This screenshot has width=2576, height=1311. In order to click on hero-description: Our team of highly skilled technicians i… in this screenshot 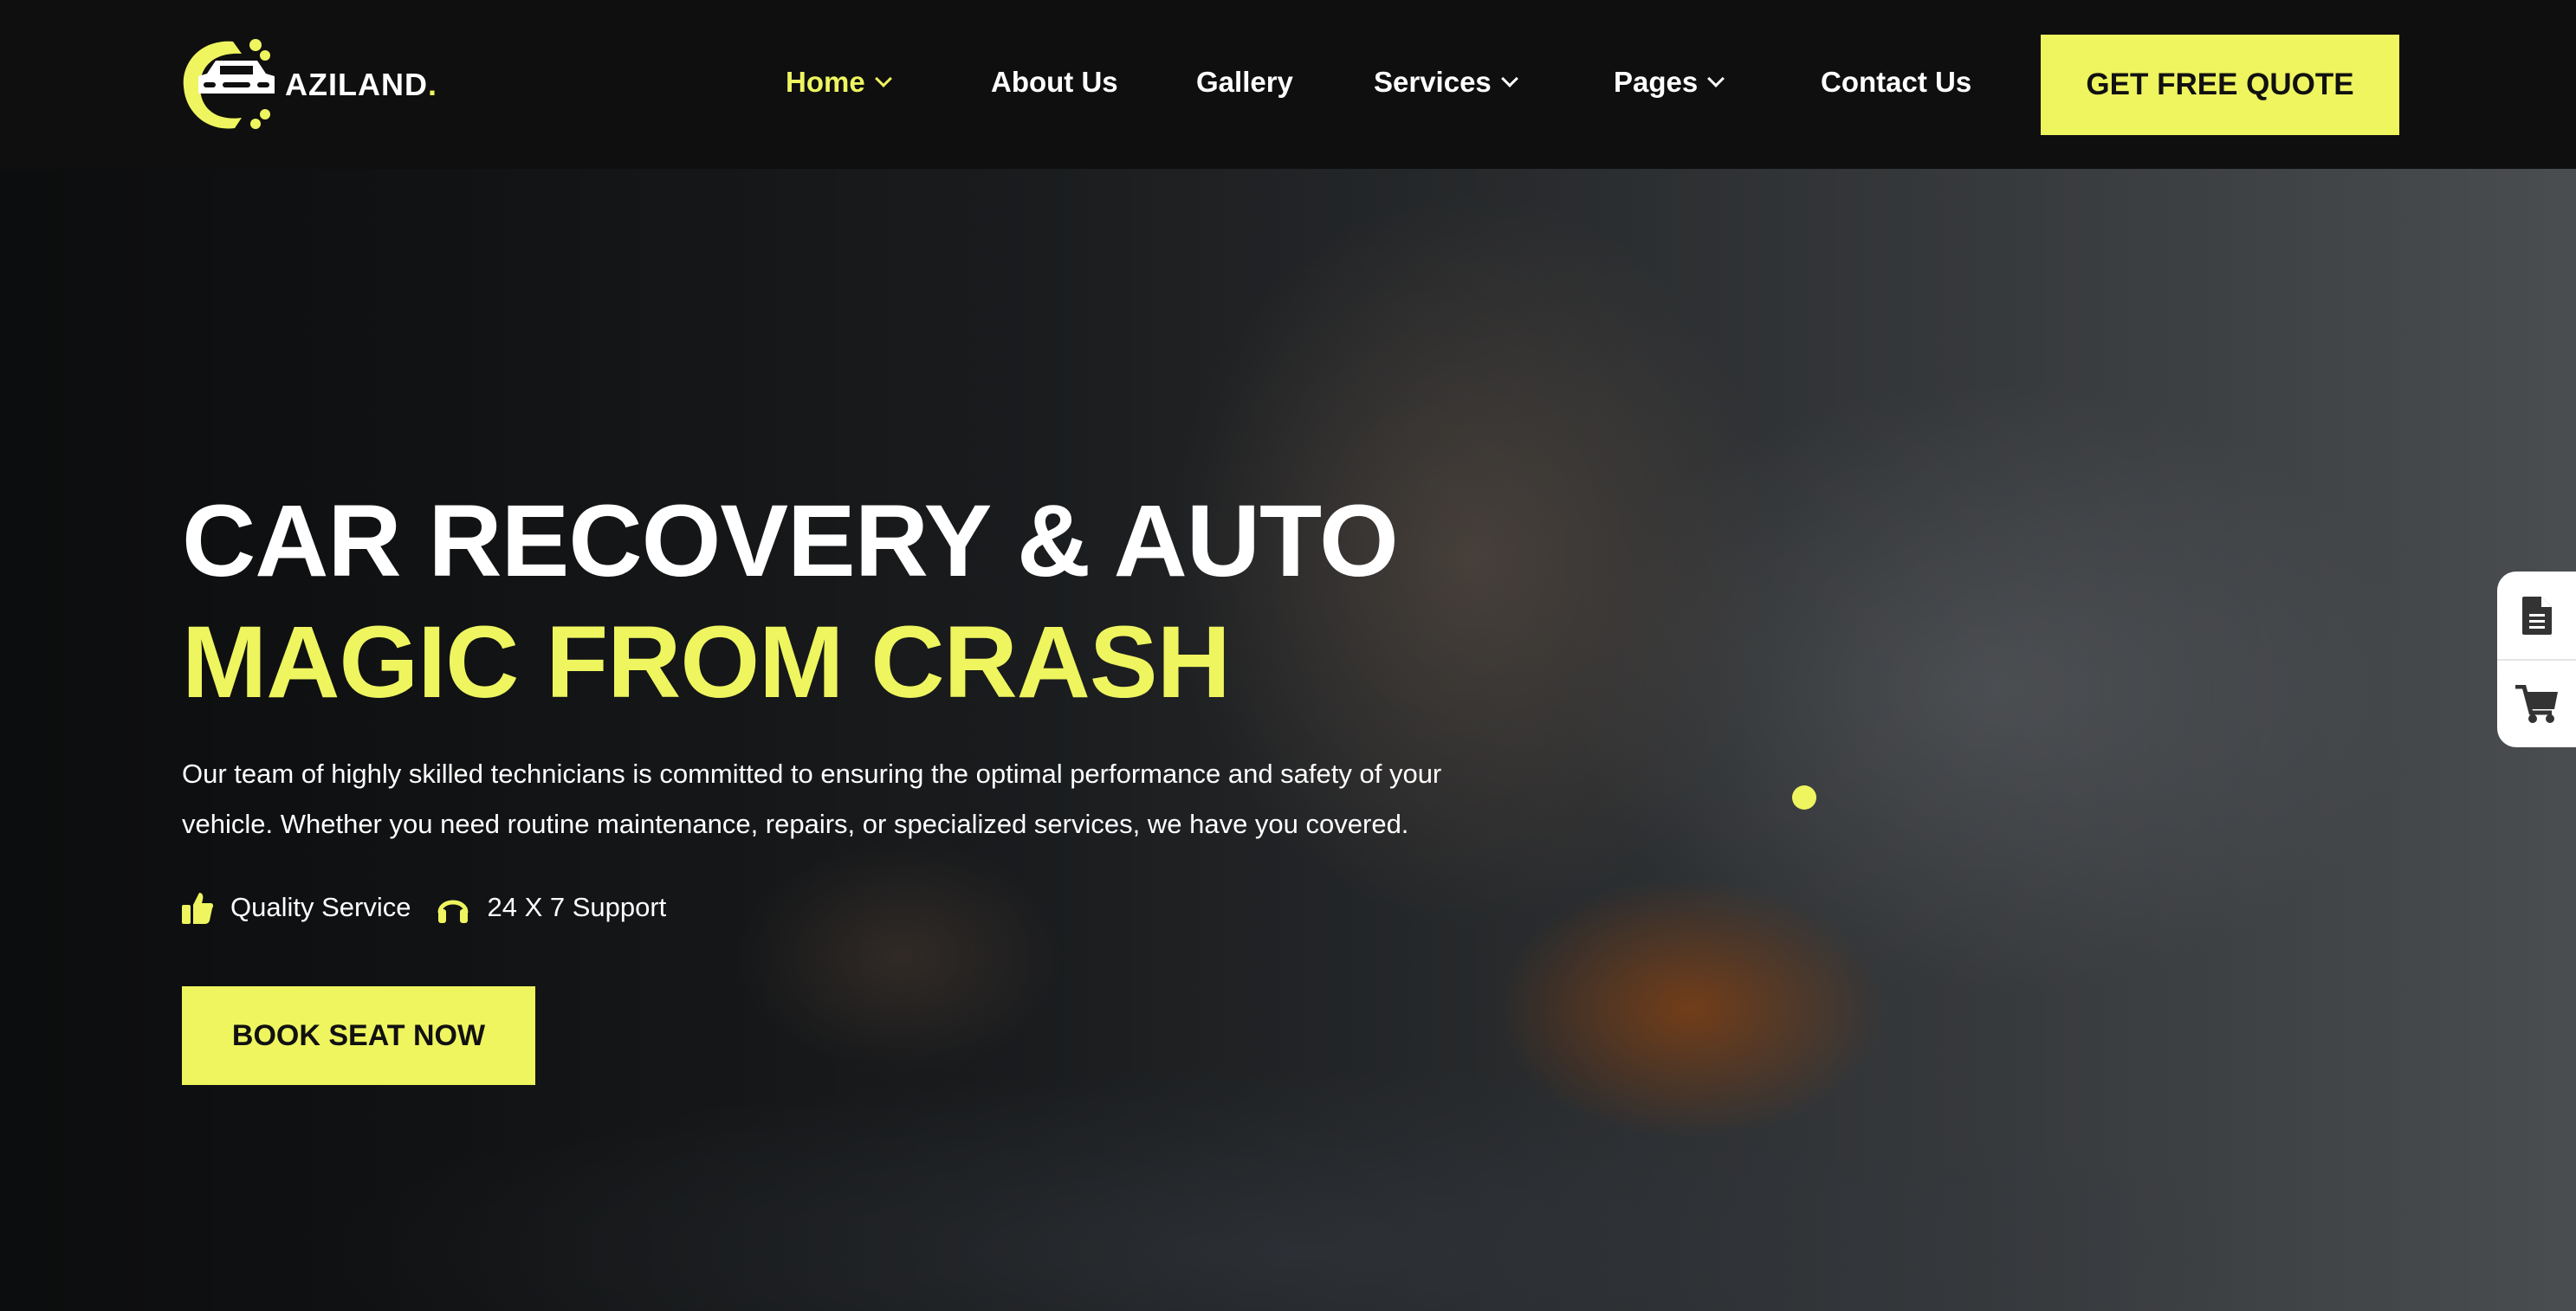, I will do `click(812, 799)`.